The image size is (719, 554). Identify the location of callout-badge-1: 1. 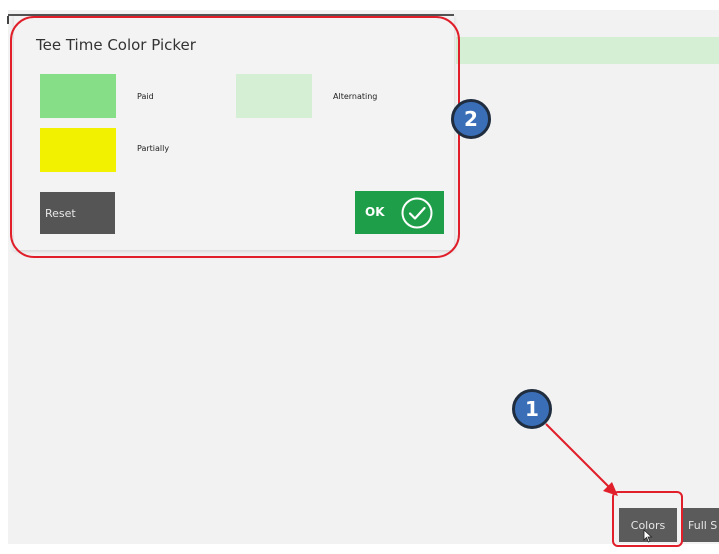
(532, 409).